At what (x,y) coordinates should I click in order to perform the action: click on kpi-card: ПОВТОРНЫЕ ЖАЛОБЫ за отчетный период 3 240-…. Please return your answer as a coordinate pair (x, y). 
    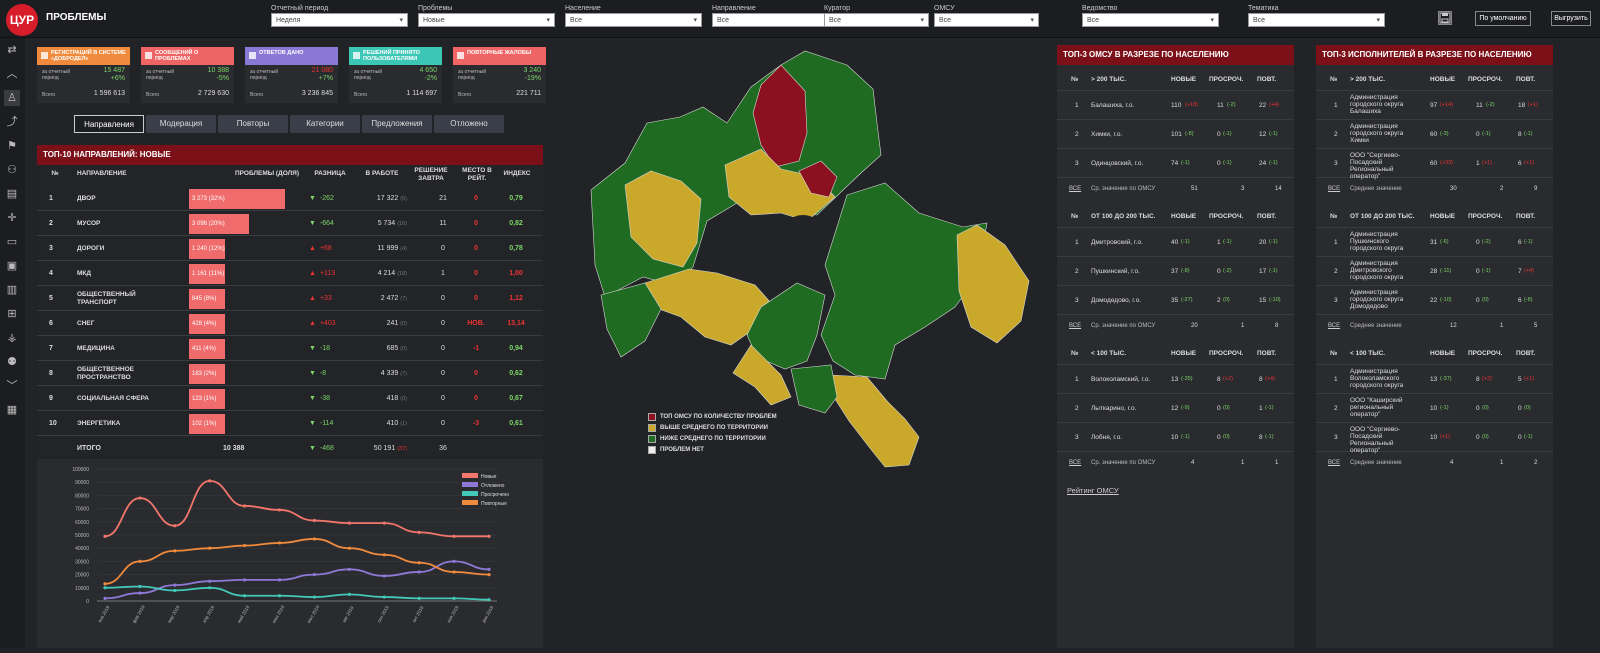
    Looking at the image, I should click on (499, 75).